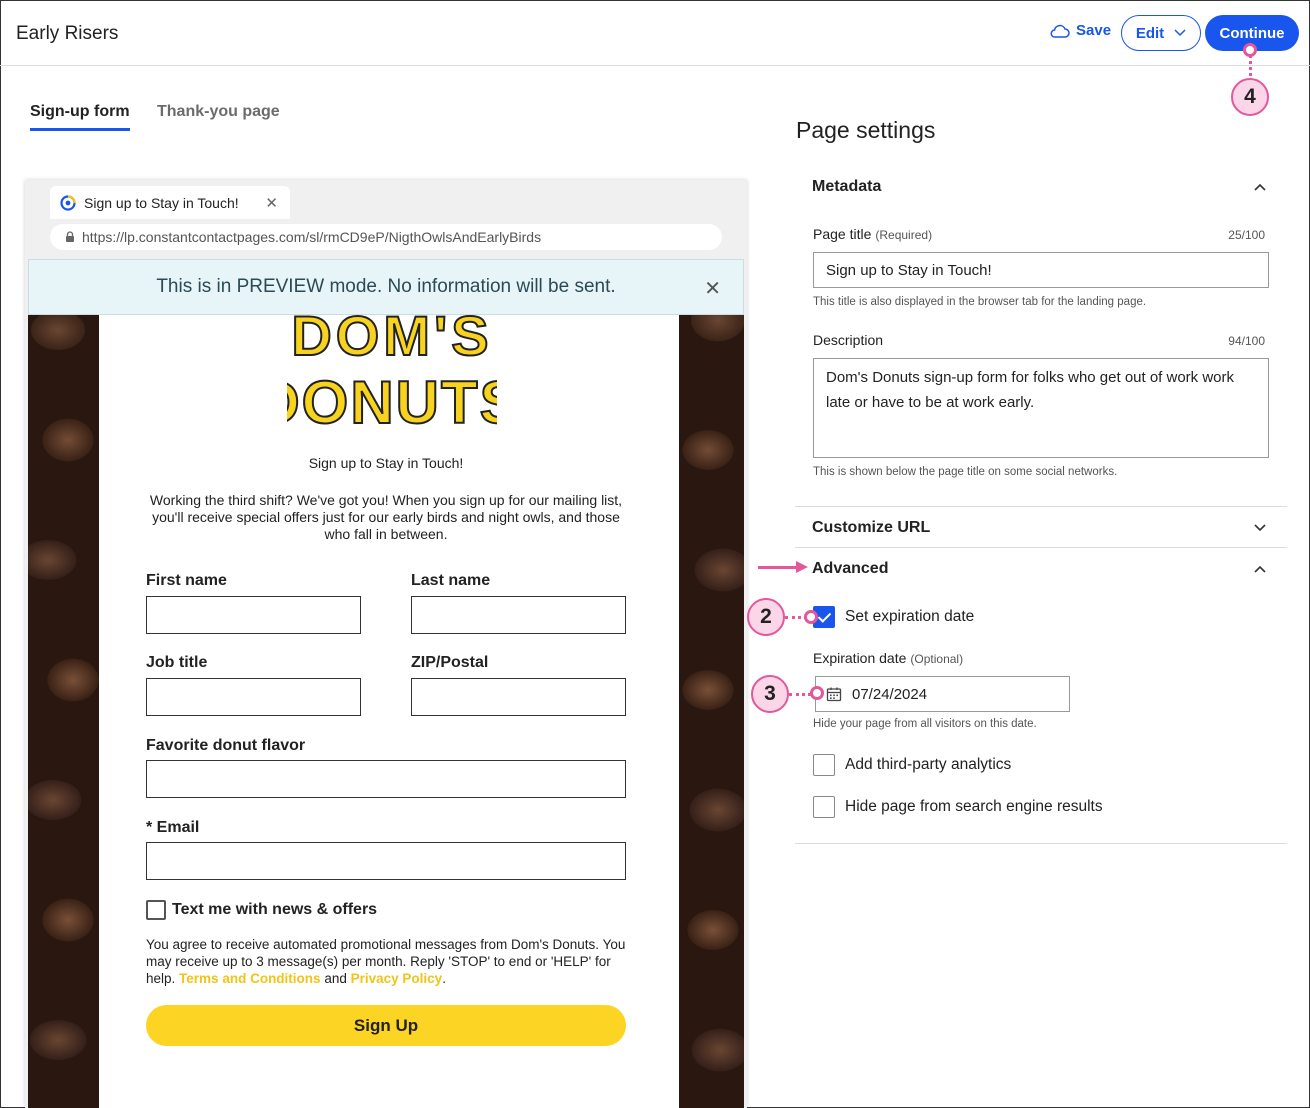  I want to click on sms-opt-in: Text me with news & offers, so click(261, 910).